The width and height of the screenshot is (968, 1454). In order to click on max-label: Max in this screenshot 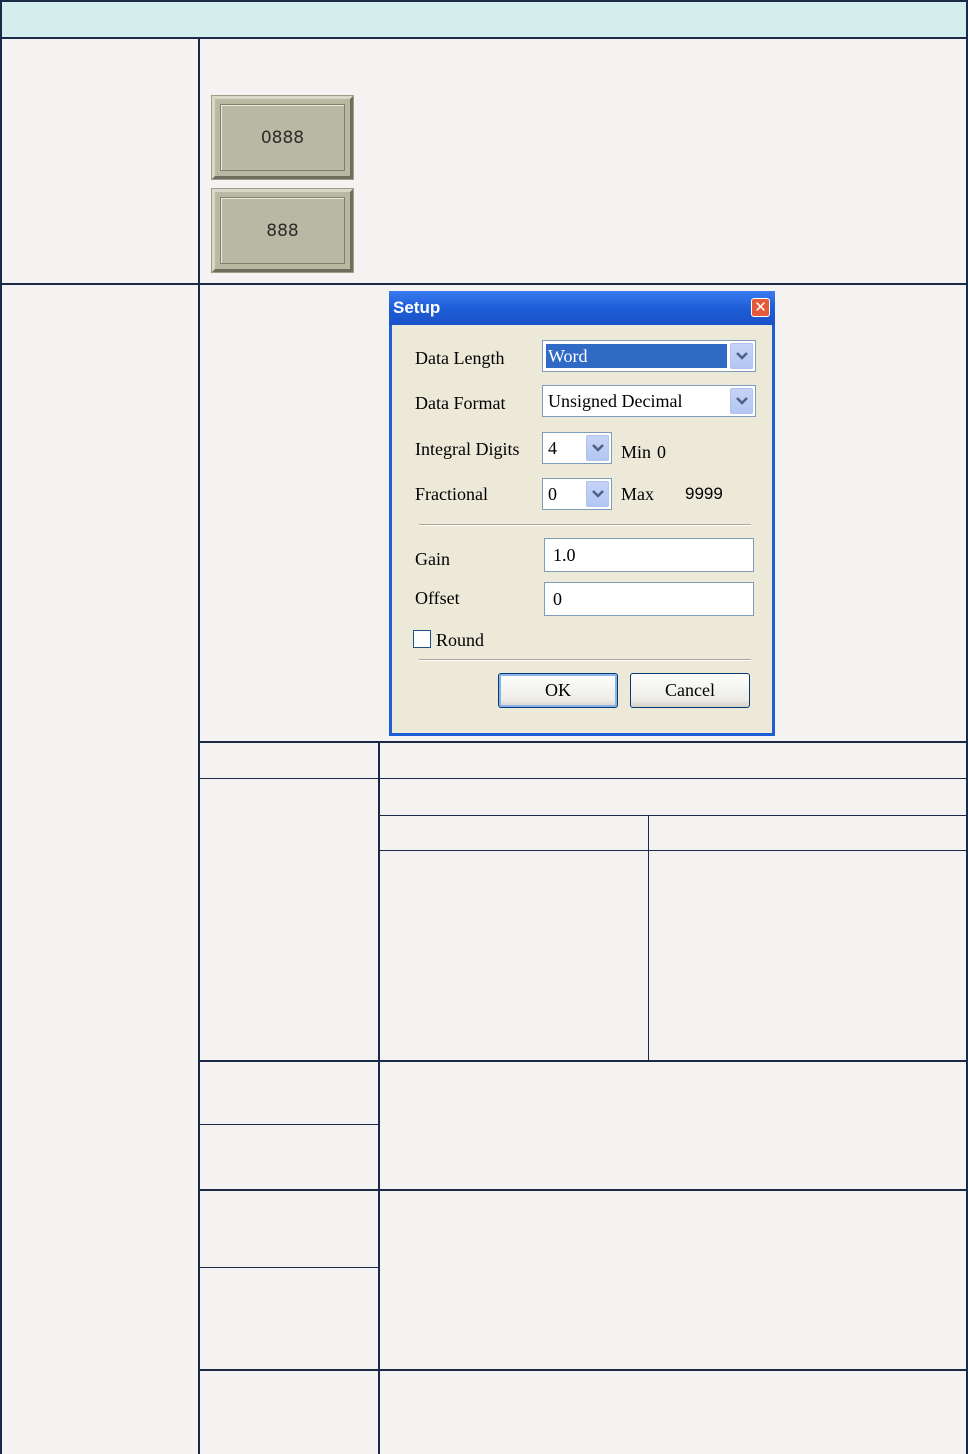, I will do `click(637, 494)`.